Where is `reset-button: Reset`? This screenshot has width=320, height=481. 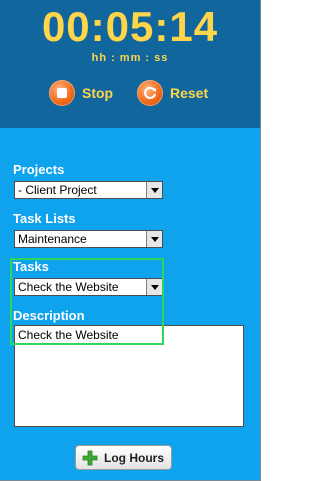 reset-button: Reset is located at coordinates (172, 93).